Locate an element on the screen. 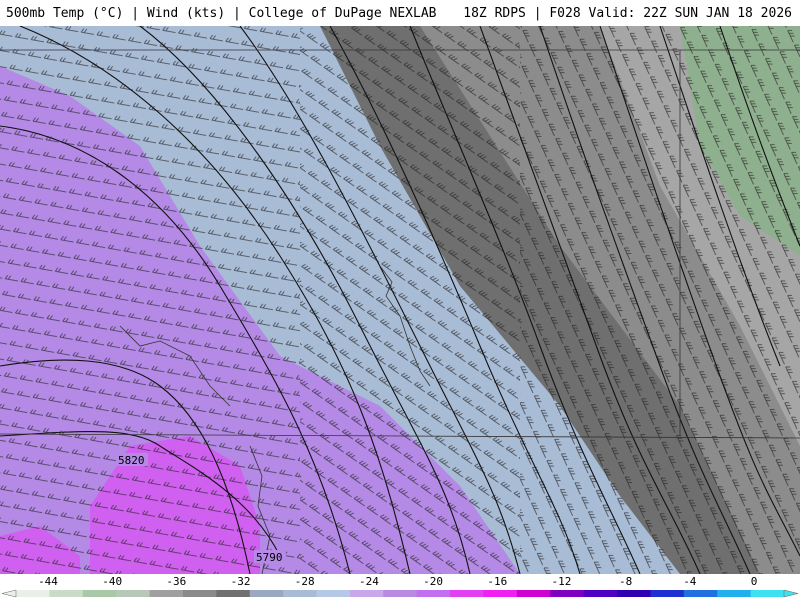 This screenshot has width=800, height=600. colorbar-tick-label: -16 is located at coordinates (497, 581).